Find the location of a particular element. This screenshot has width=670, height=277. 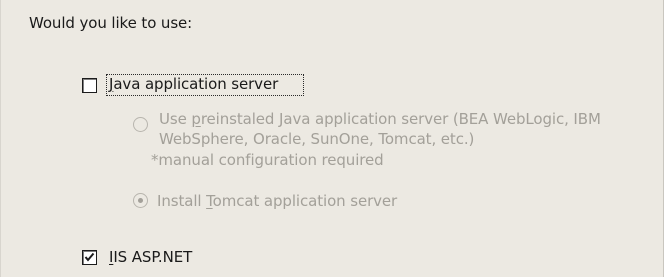

install-tomcat-radio-dot is located at coordinates (140, 200).